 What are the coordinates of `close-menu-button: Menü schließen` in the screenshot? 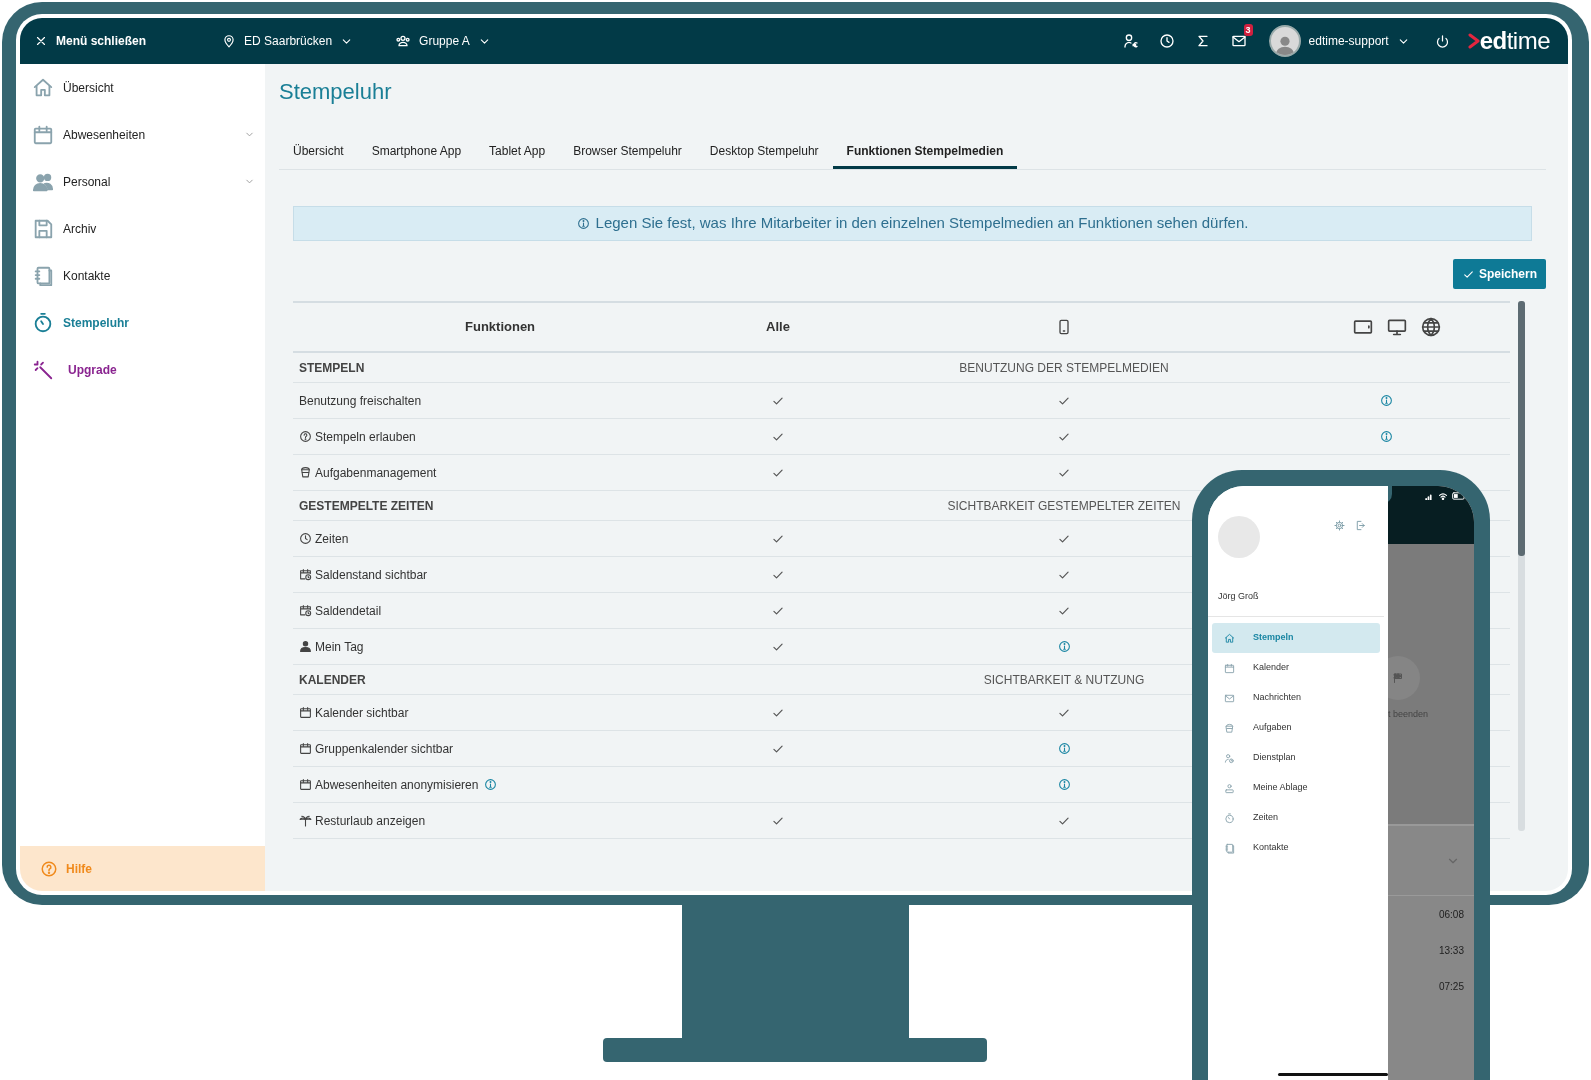 It's located at (90, 41).